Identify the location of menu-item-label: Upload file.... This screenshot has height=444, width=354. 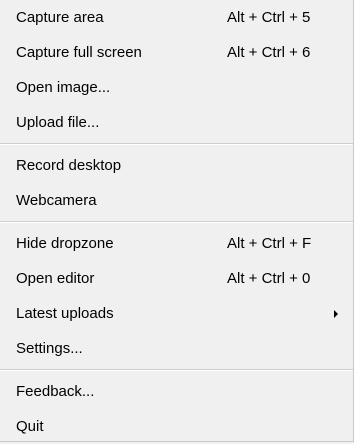
(58, 122).